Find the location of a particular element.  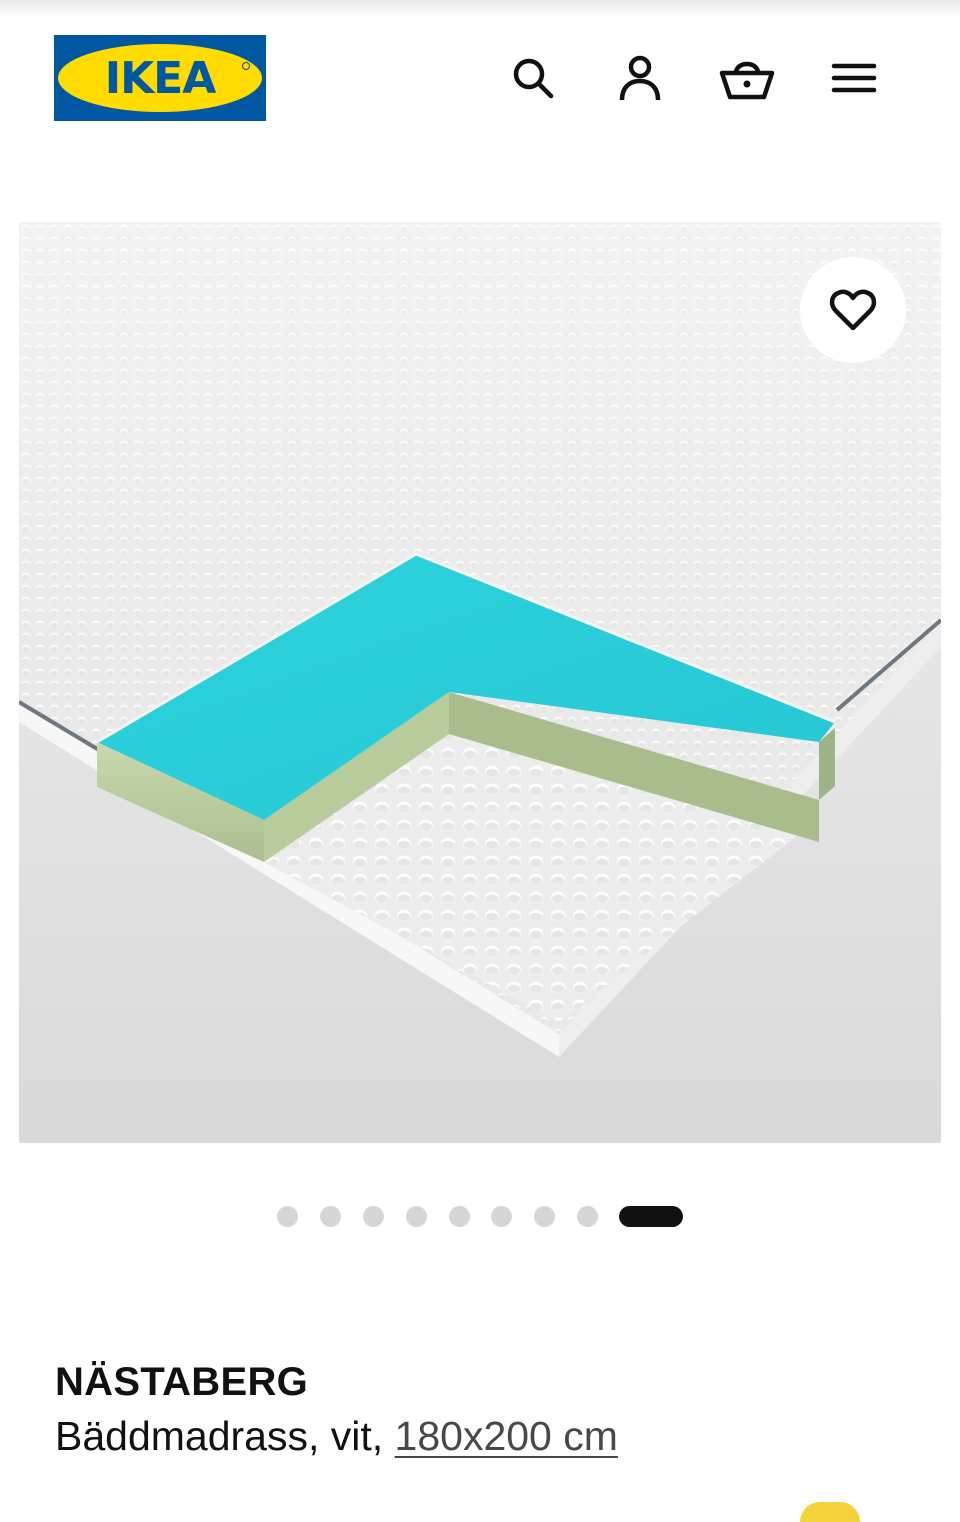

product-name: NÄSTABERG is located at coordinates (182, 1382).